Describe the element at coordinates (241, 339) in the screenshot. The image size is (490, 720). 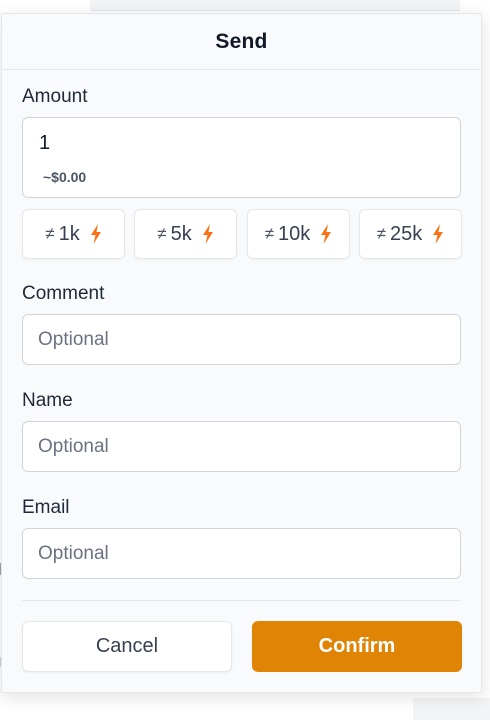
I see `comment-input` at that location.